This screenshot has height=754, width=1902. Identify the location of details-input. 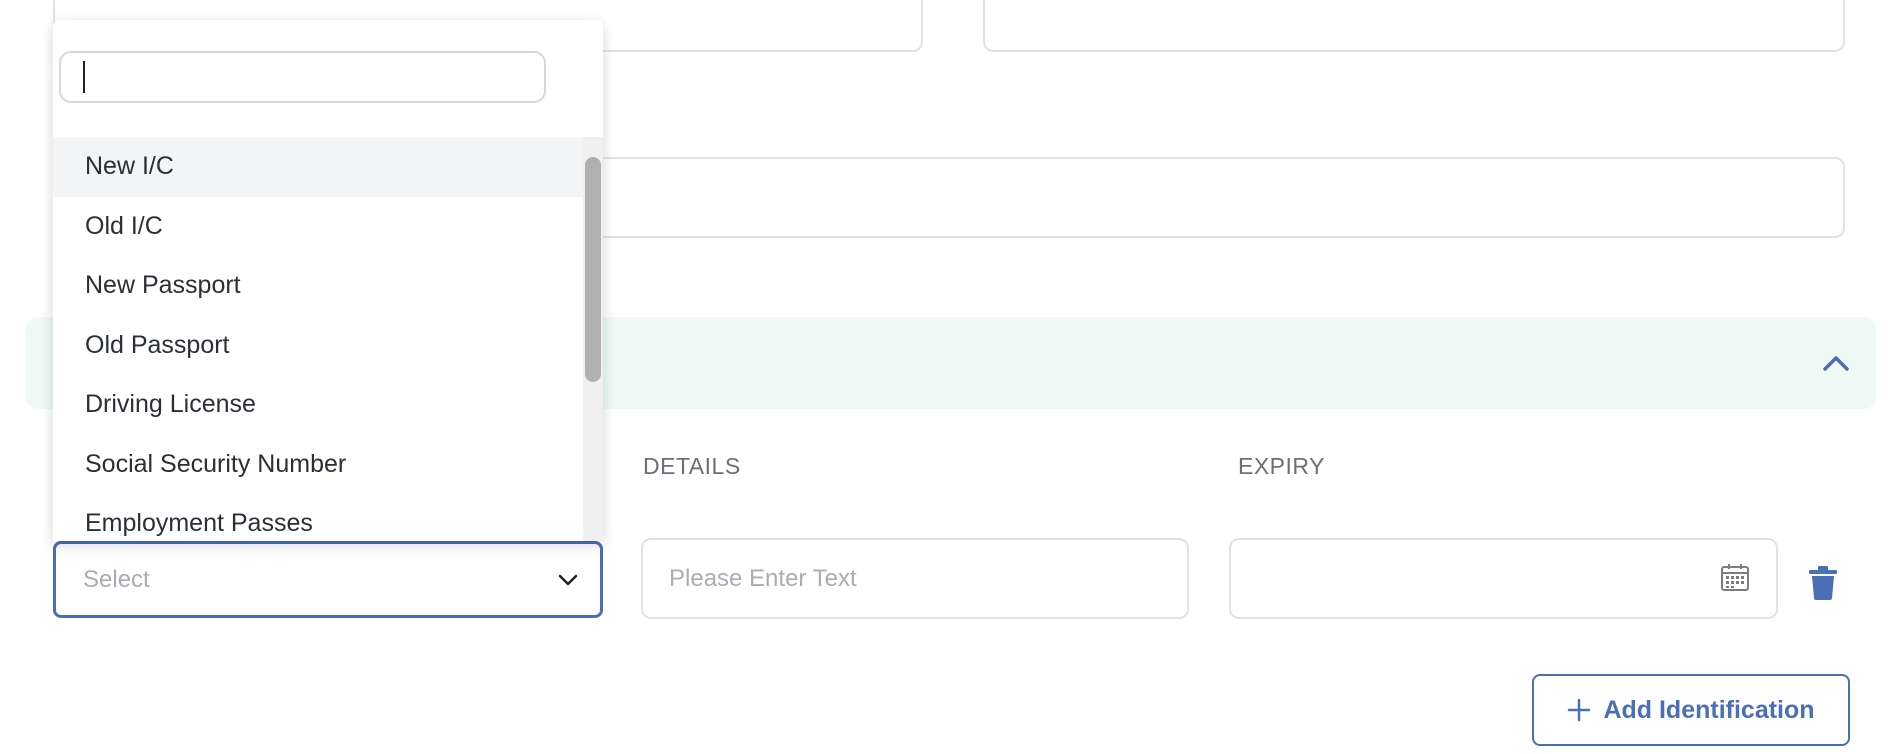
(915, 578).